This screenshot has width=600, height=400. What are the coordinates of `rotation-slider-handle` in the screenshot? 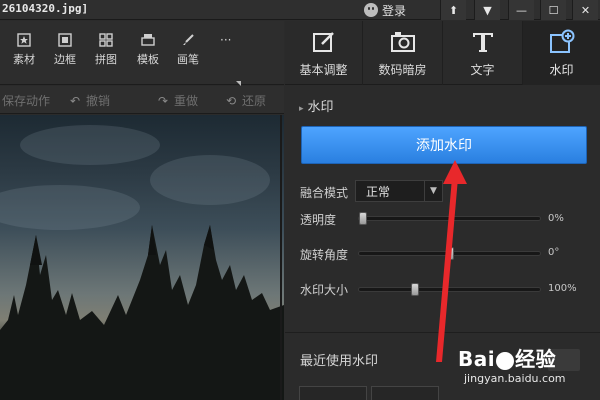 It's located at (450, 253).